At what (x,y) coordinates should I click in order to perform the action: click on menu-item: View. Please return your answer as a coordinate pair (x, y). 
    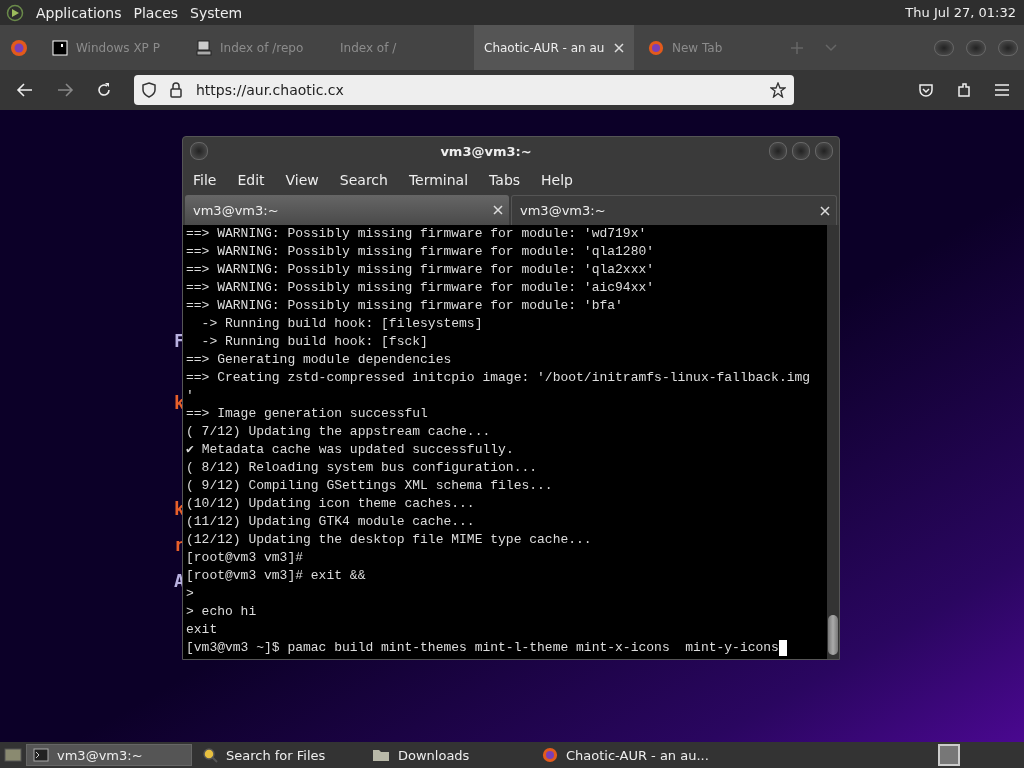
    Looking at the image, I should click on (302, 180).